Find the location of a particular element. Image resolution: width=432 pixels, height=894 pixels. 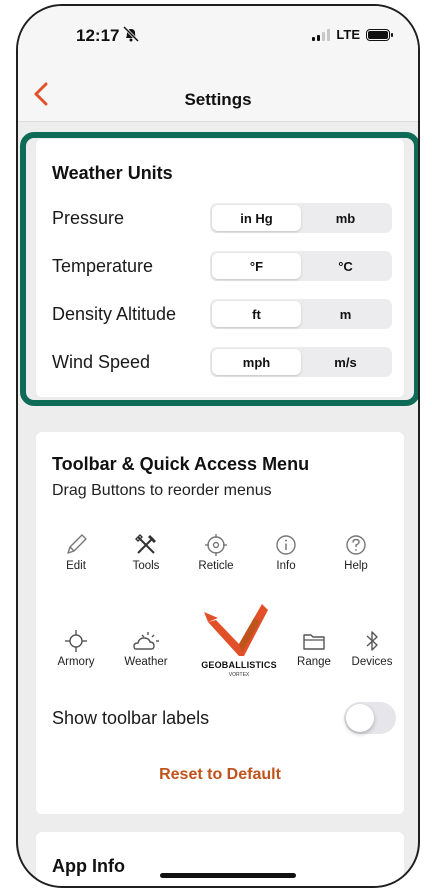

pressure-row: Pressure in Hg mb is located at coordinates (222, 219).